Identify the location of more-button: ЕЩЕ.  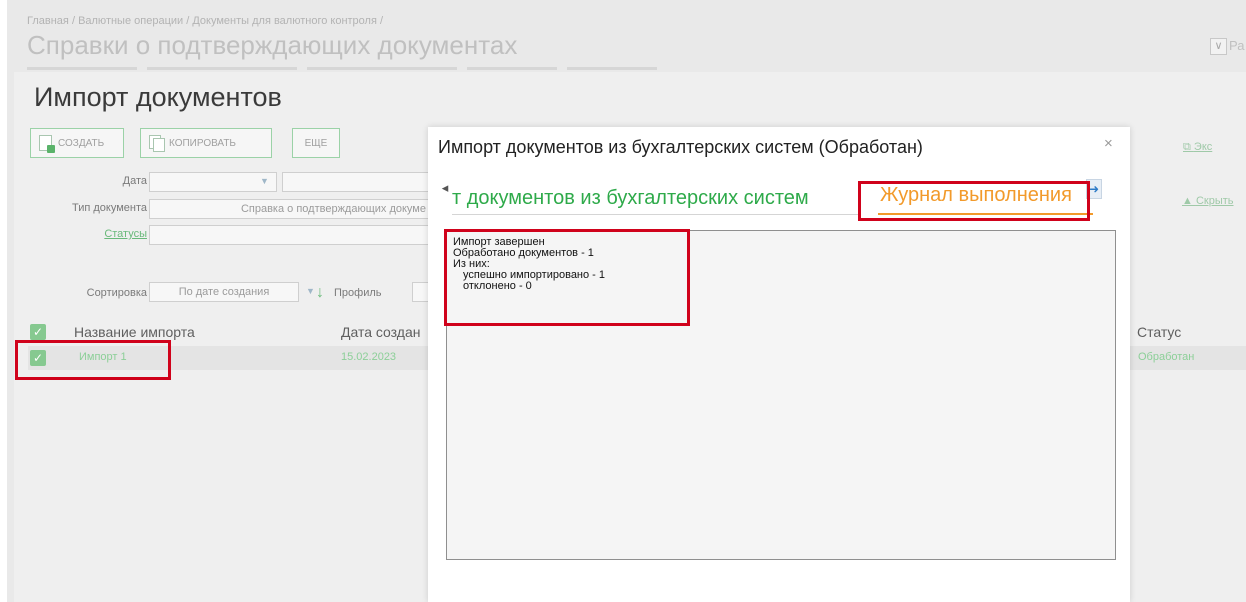
(316, 143).